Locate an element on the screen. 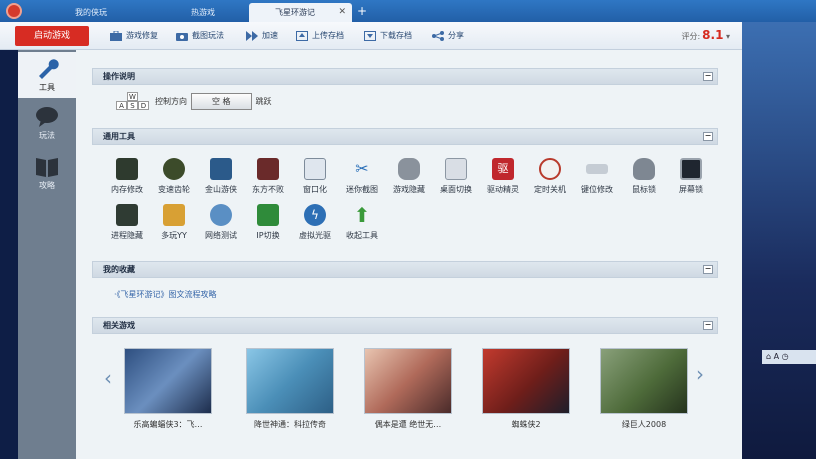  tool-label: 内存修改 is located at coordinates (127, 189).